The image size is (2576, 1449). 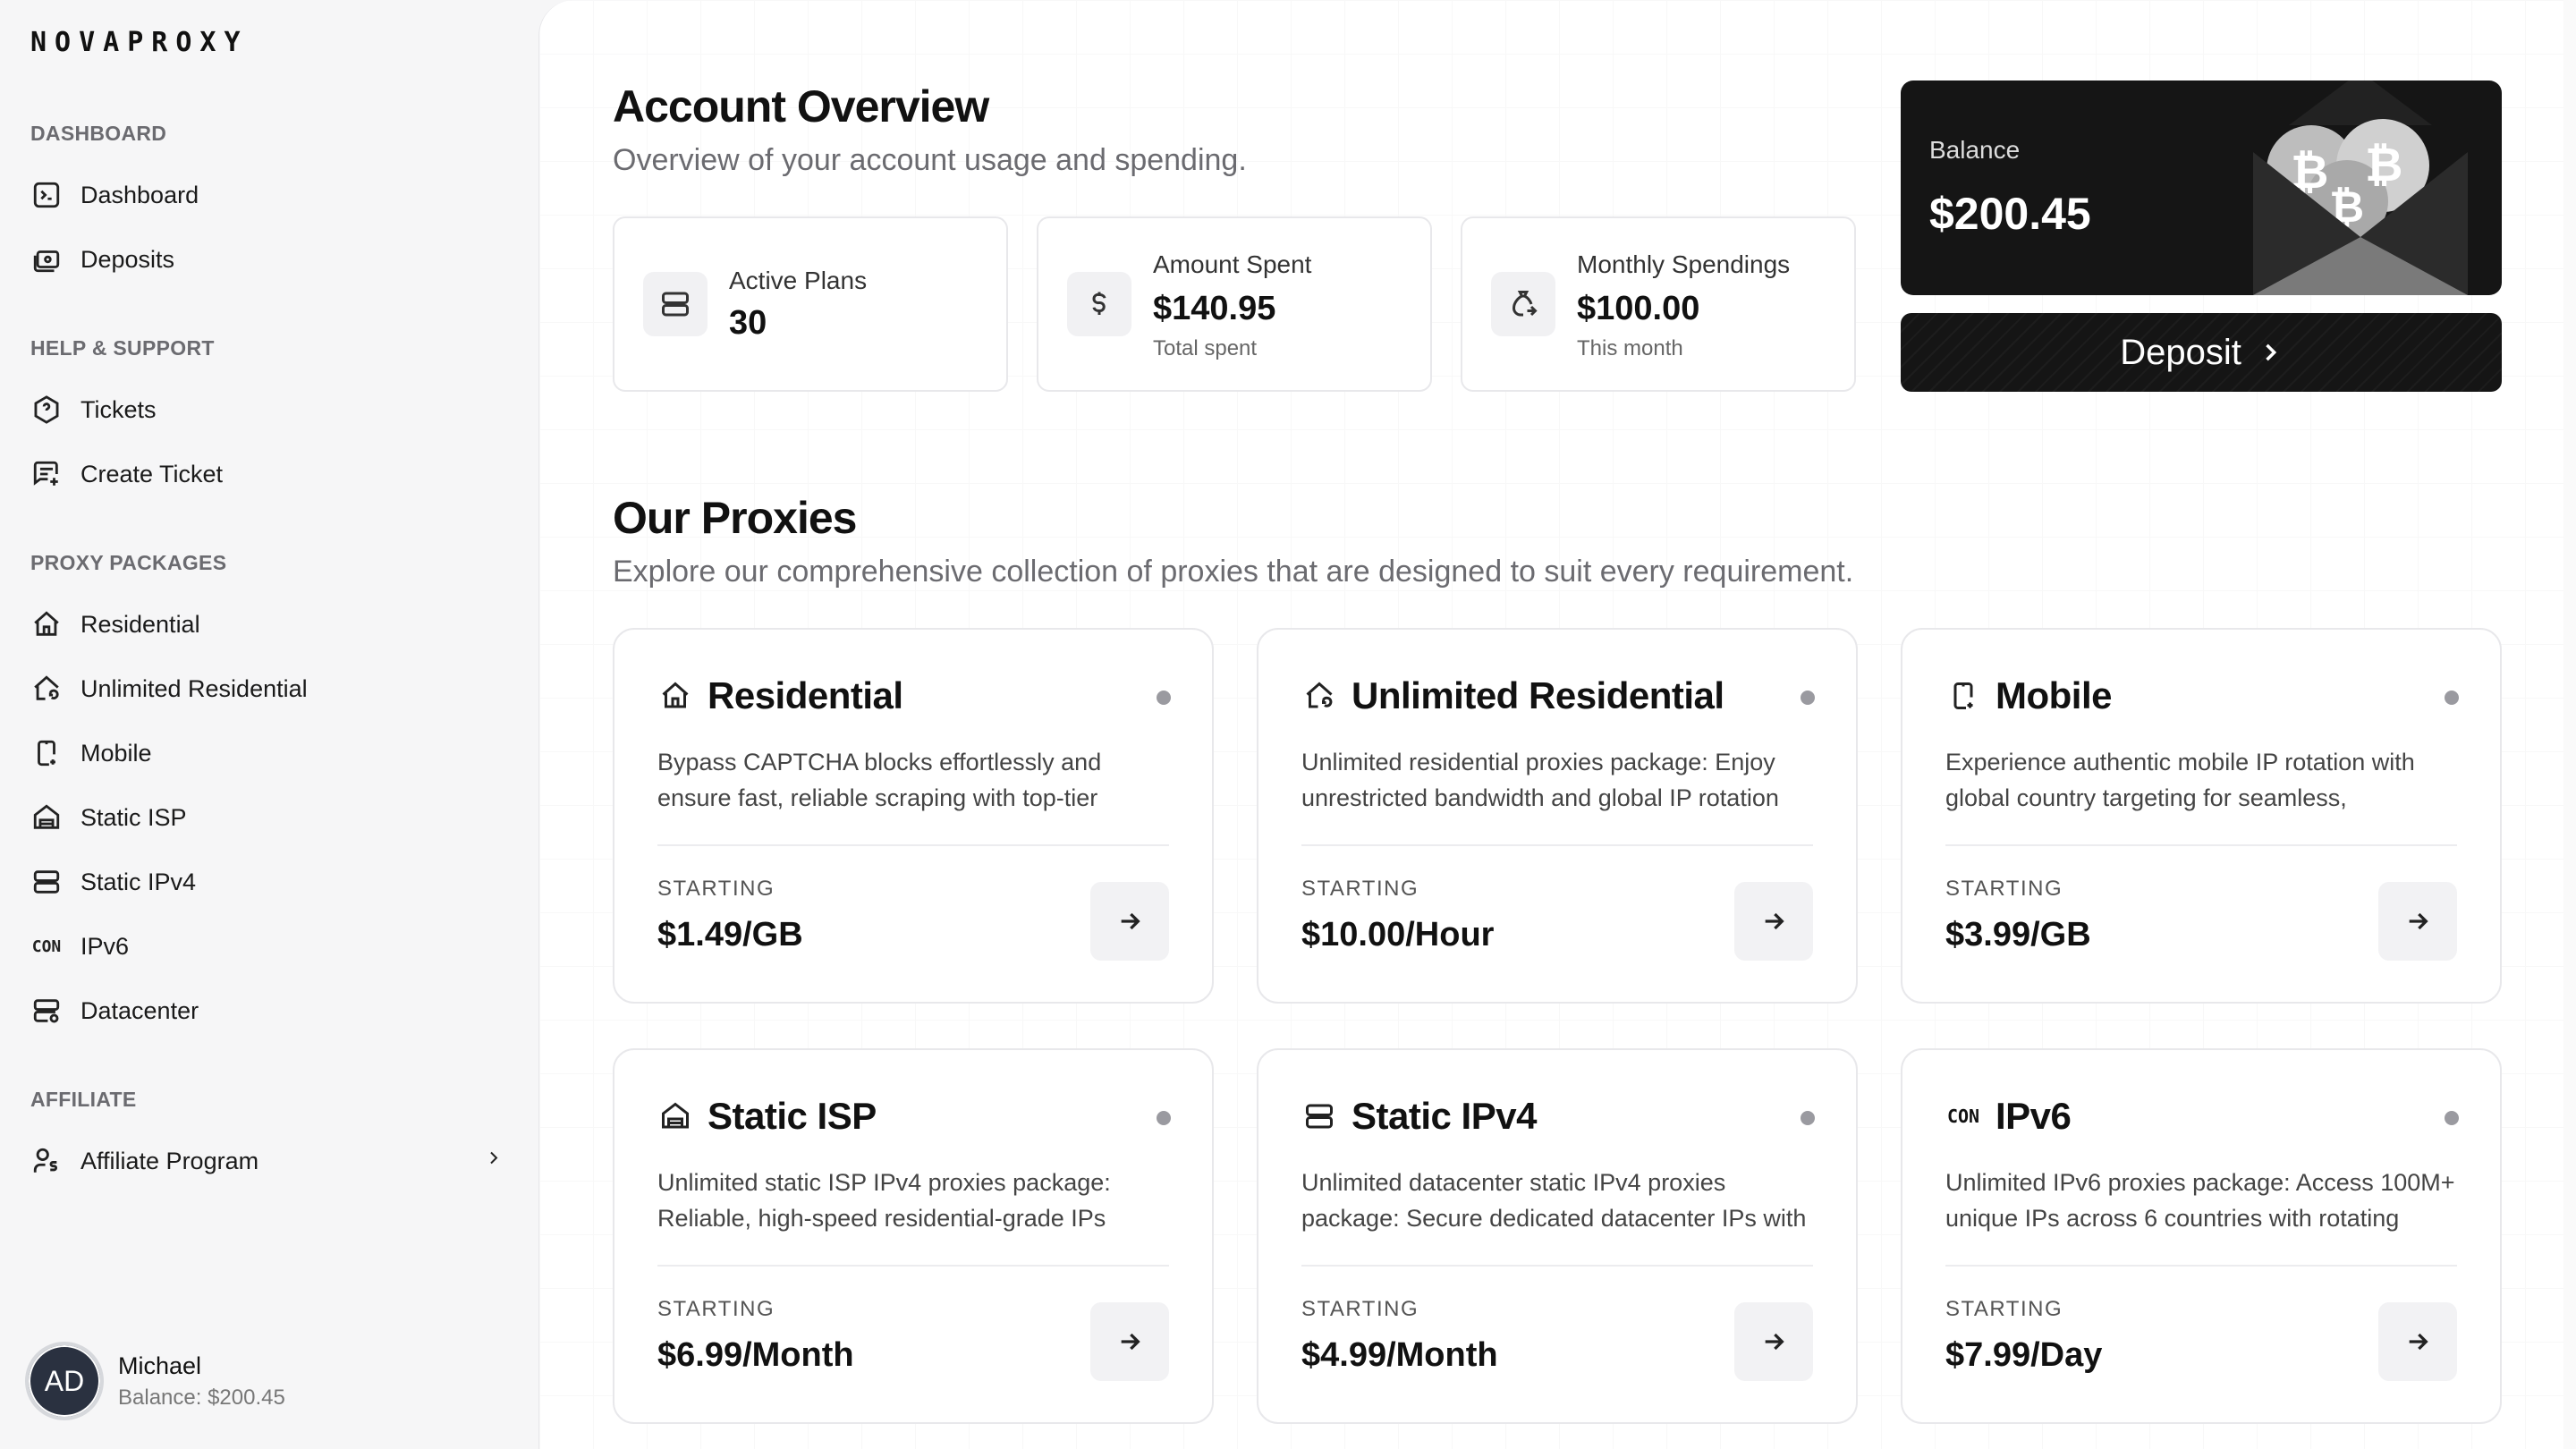 What do you see at coordinates (2010, 214) in the screenshot?
I see `balance-value: $200.45` at bounding box center [2010, 214].